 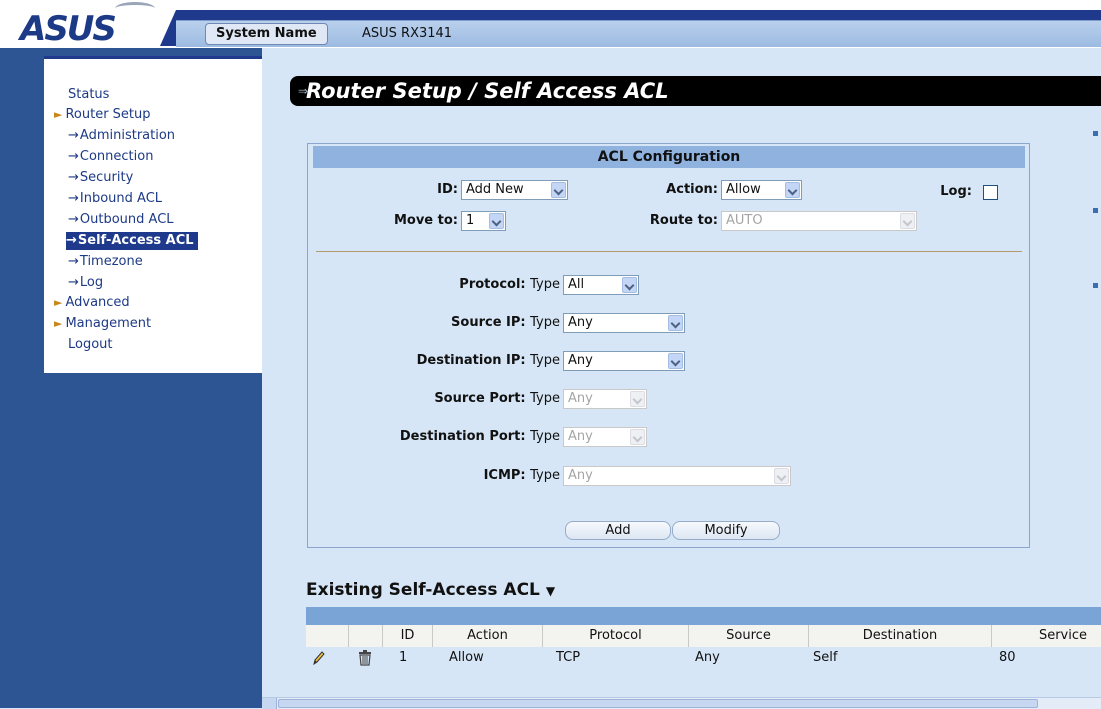 What do you see at coordinates (703, 683) in the screenshot?
I see `table-empty-area` at bounding box center [703, 683].